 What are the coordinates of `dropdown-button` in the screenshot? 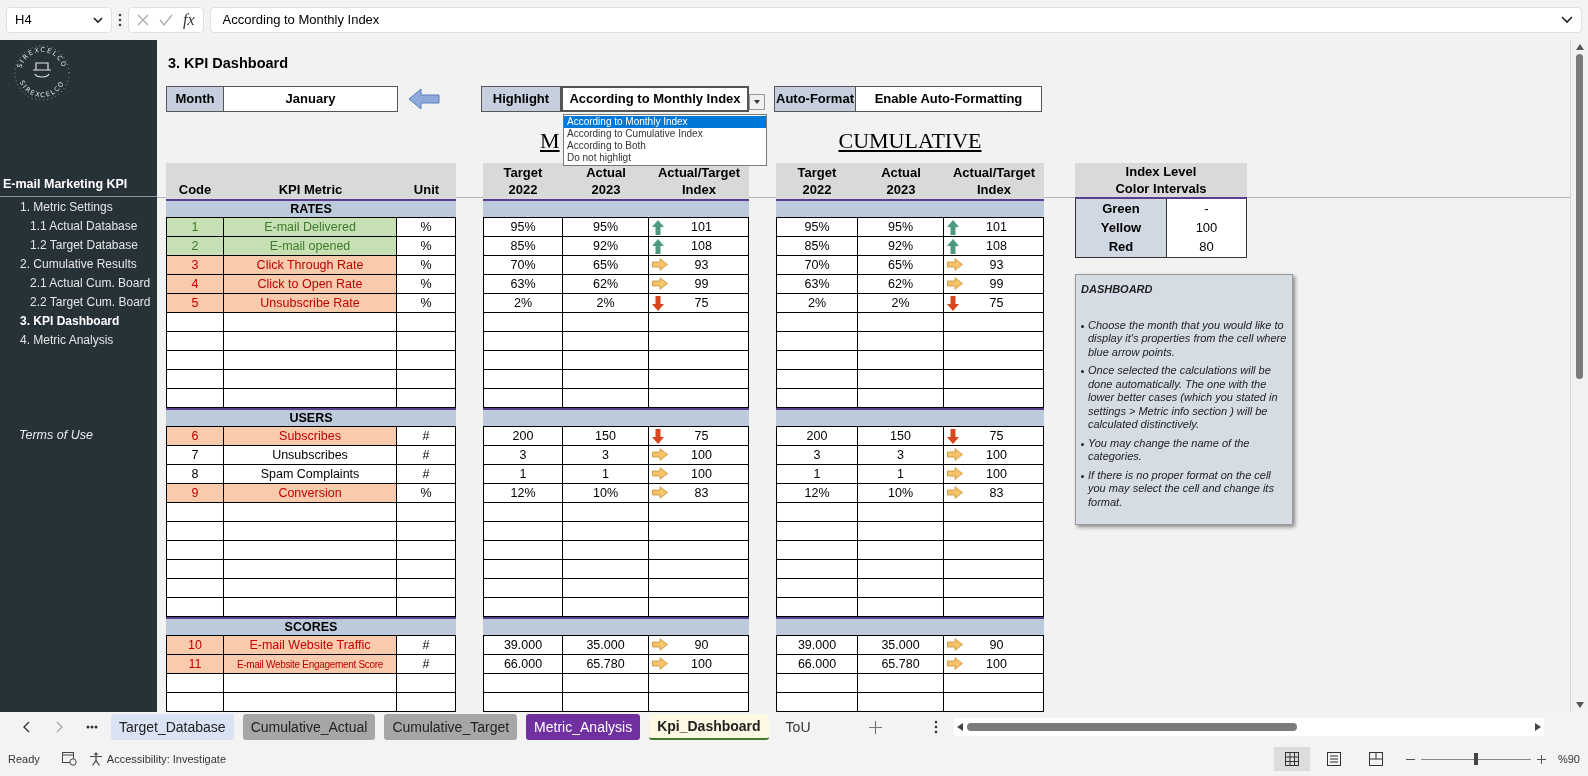 It's located at (757, 102).